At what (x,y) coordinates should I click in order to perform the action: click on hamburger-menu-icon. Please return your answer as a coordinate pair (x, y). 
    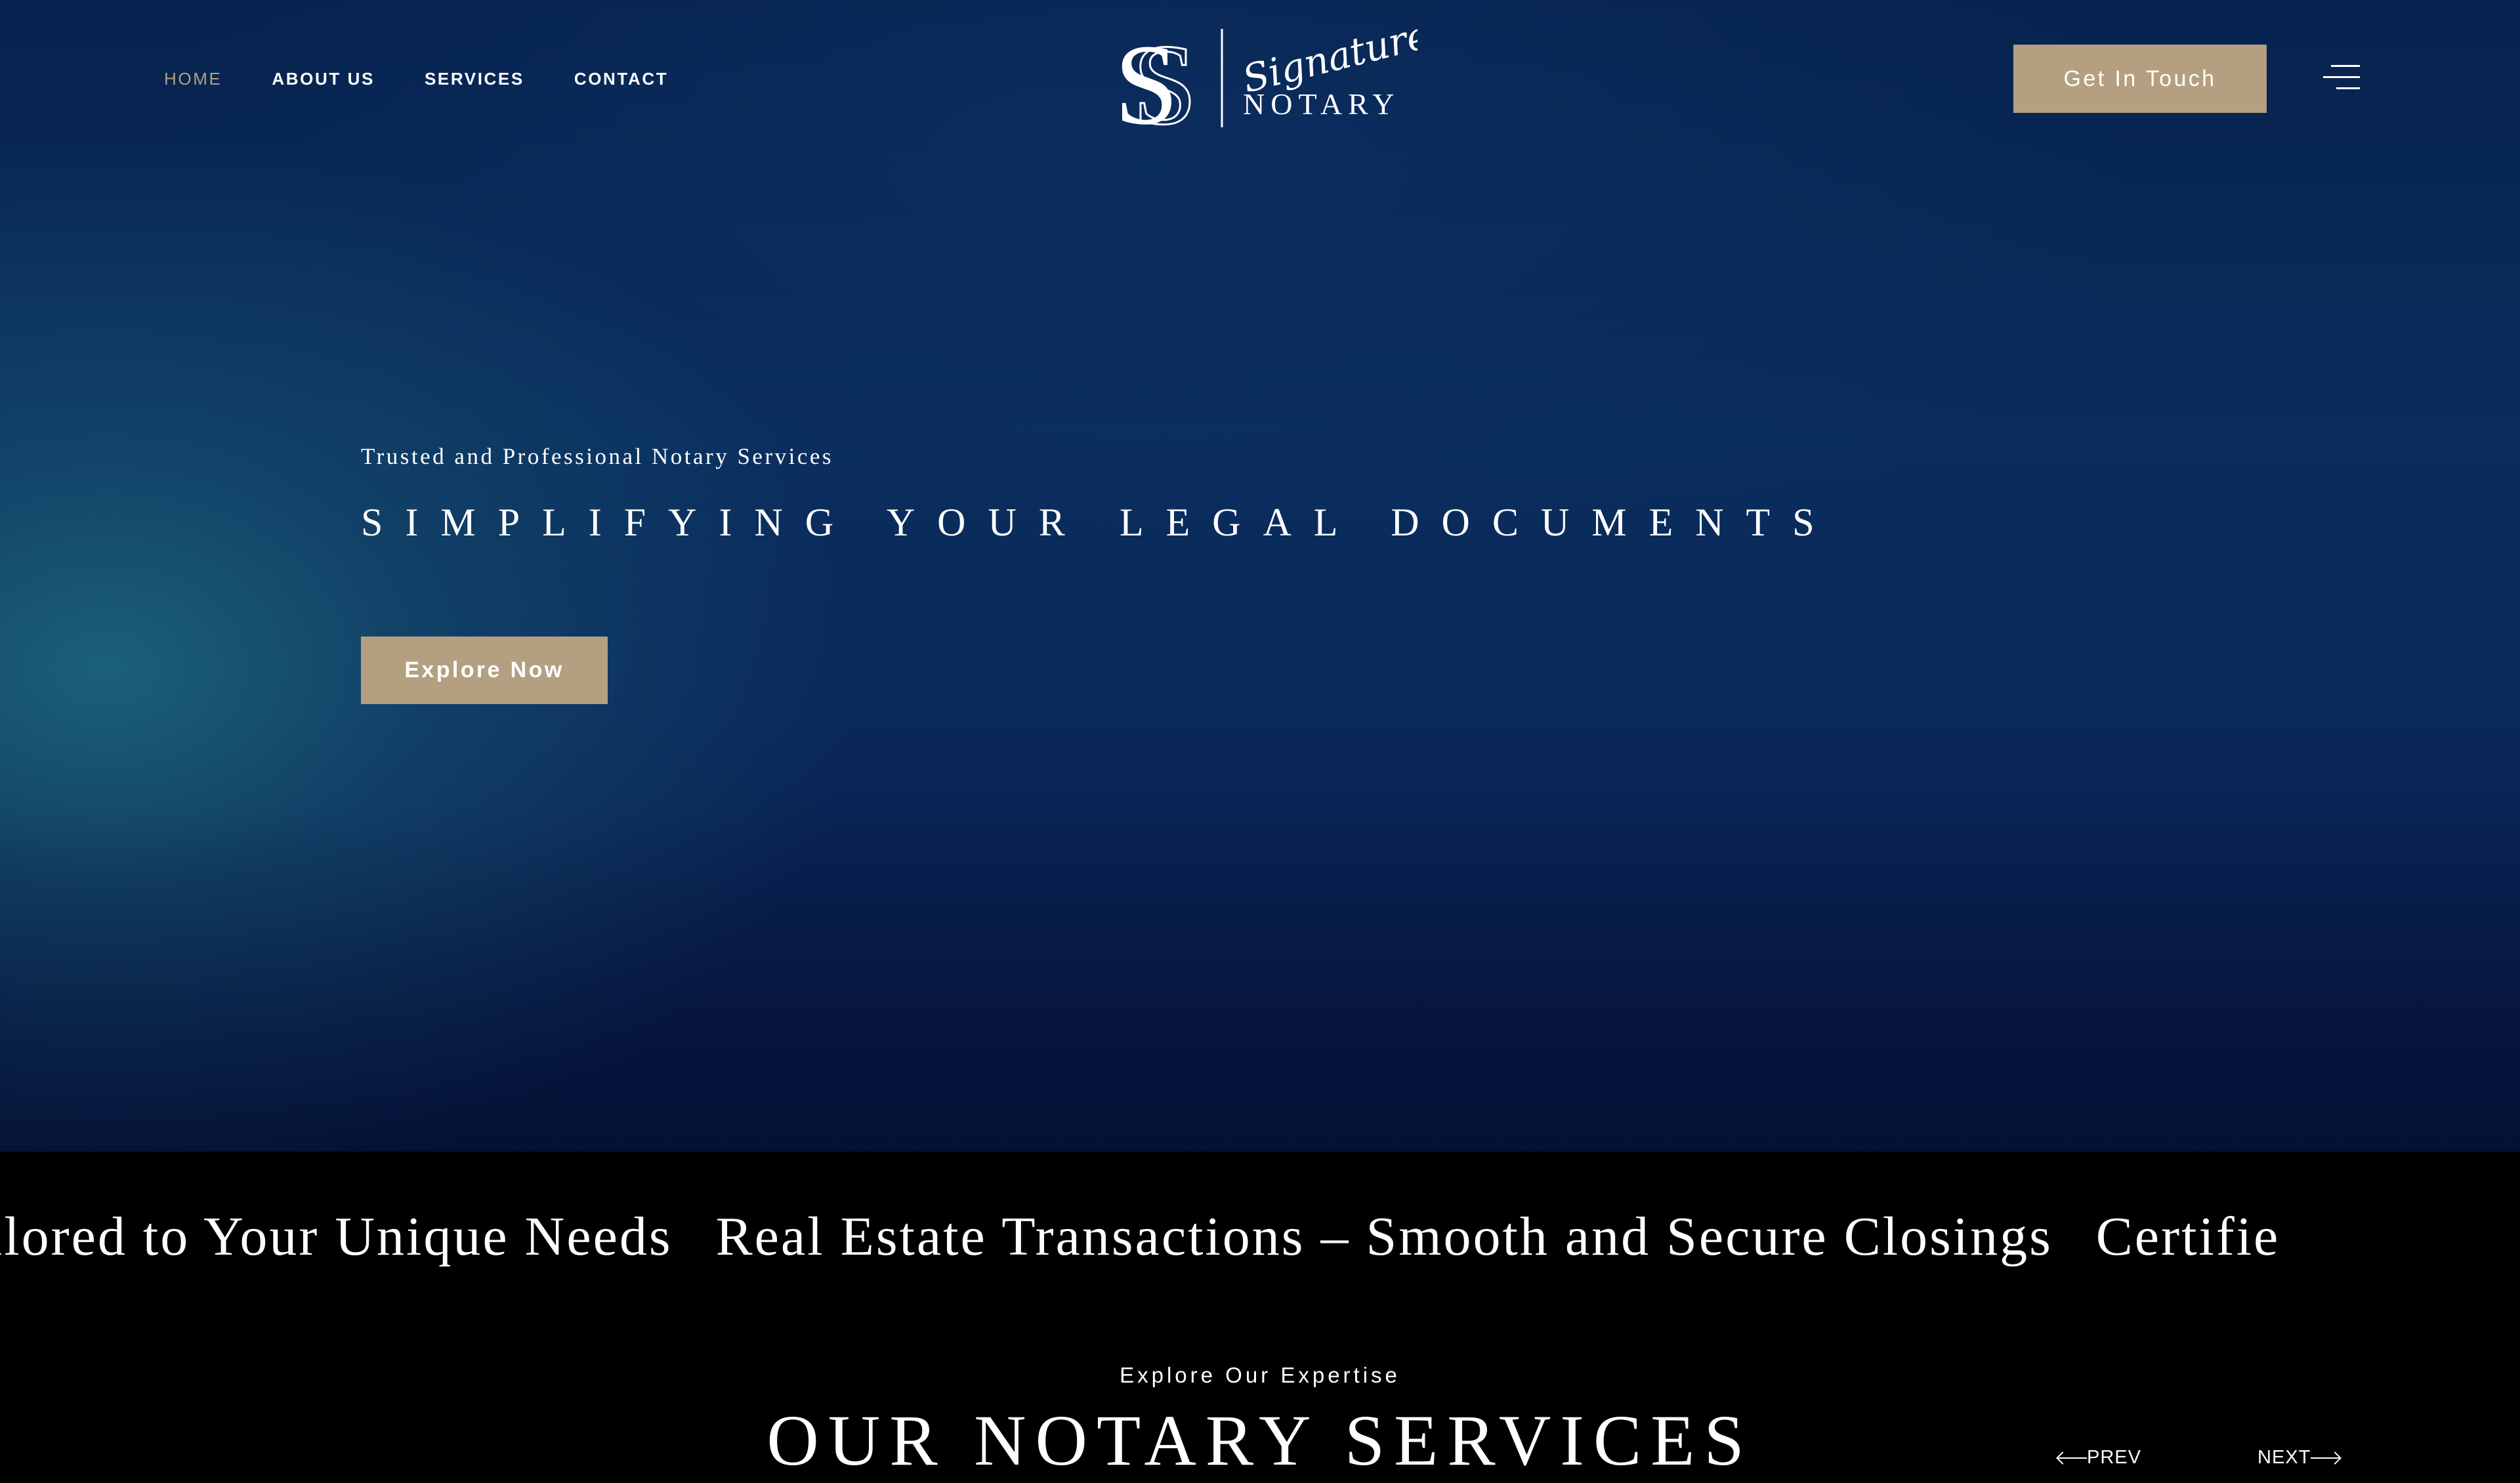
    Looking at the image, I should click on (2341, 77).